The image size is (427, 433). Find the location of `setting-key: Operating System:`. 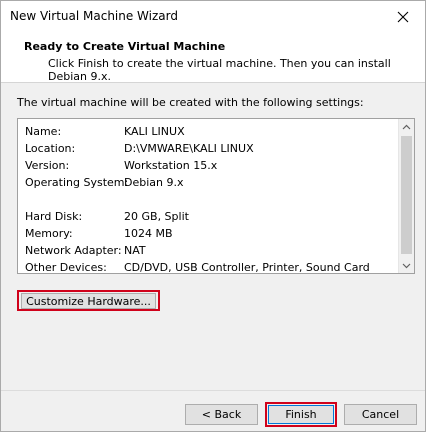

setting-key: Operating System: is located at coordinates (77, 182).